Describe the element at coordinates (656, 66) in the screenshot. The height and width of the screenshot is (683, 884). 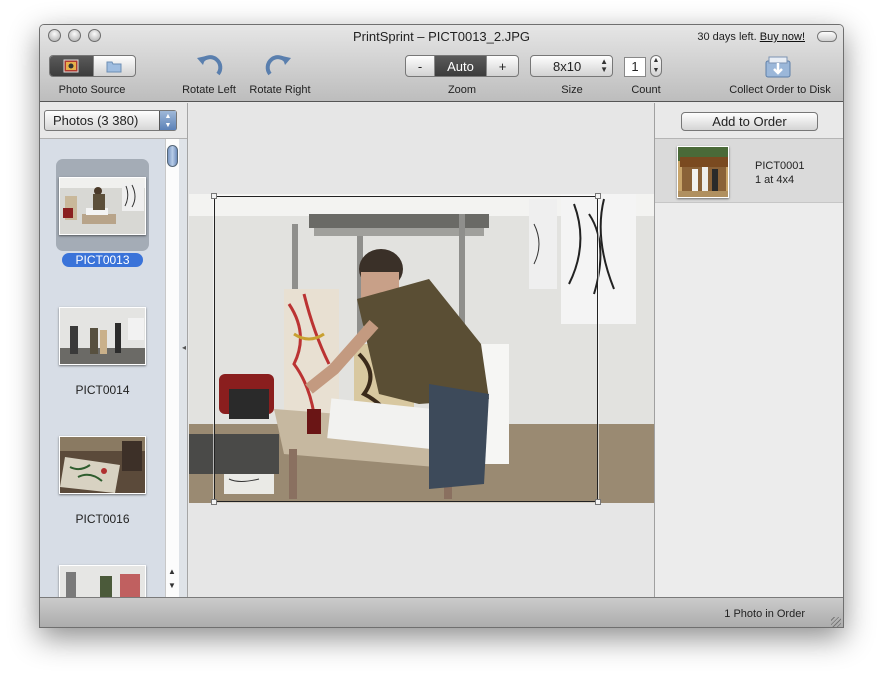
I see `count-stepper: ▲ ▼` at that location.